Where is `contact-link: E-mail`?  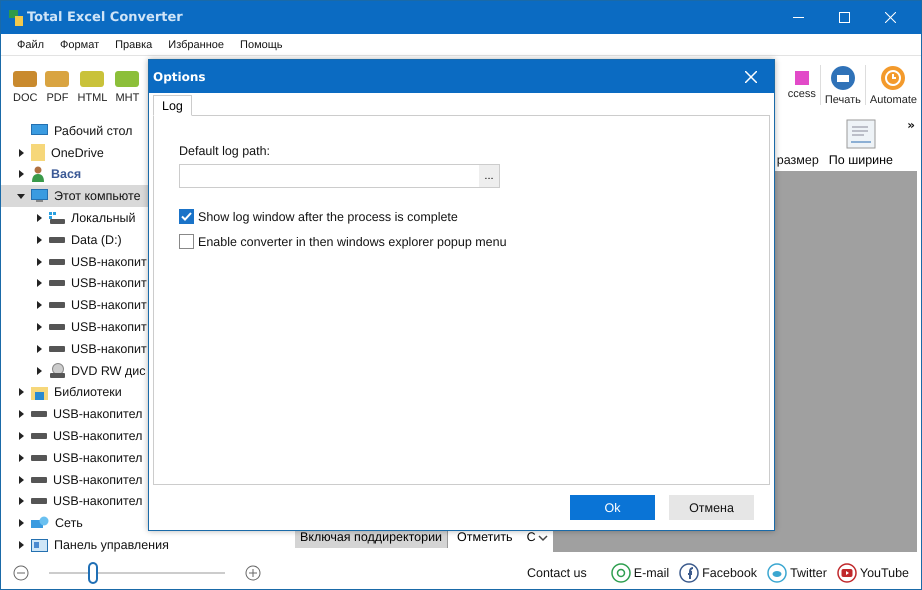
contact-link: E-mail is located at coordinates (640, 572).